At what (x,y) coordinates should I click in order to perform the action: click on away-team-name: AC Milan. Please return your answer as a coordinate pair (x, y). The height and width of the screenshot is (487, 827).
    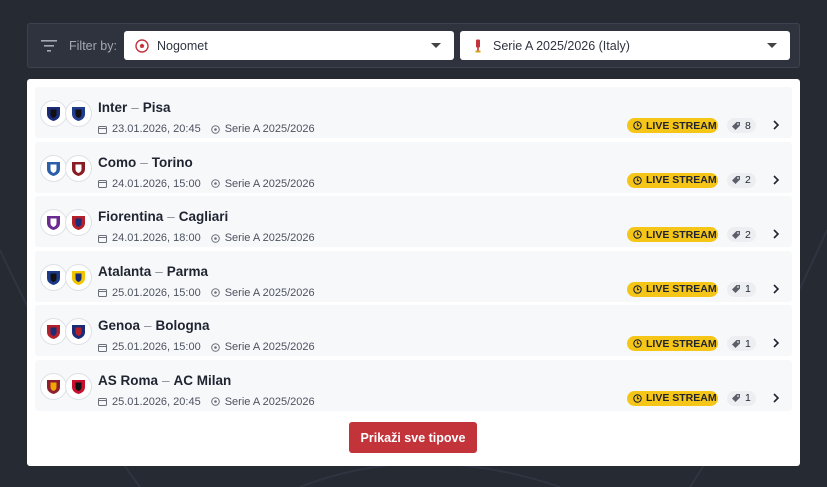
    Looking at the image, I should click on (202, 380).